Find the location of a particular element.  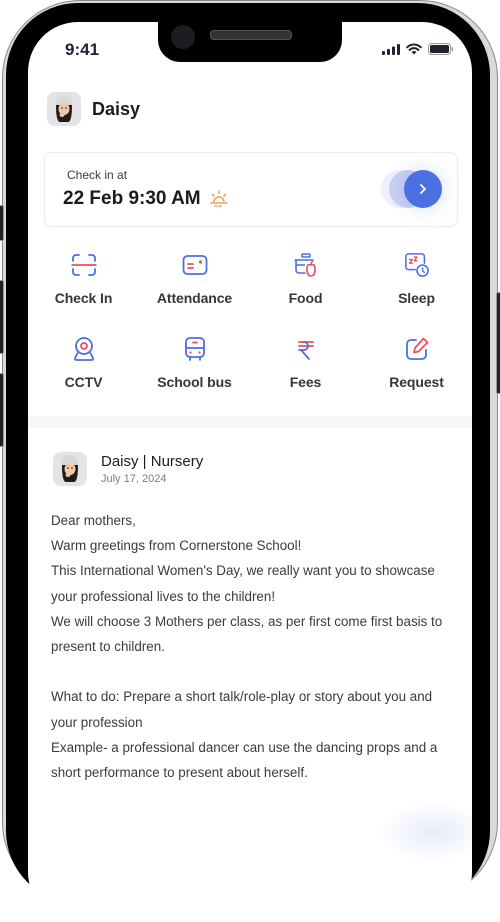

speaker-grille is located at coordinates (251, 35).